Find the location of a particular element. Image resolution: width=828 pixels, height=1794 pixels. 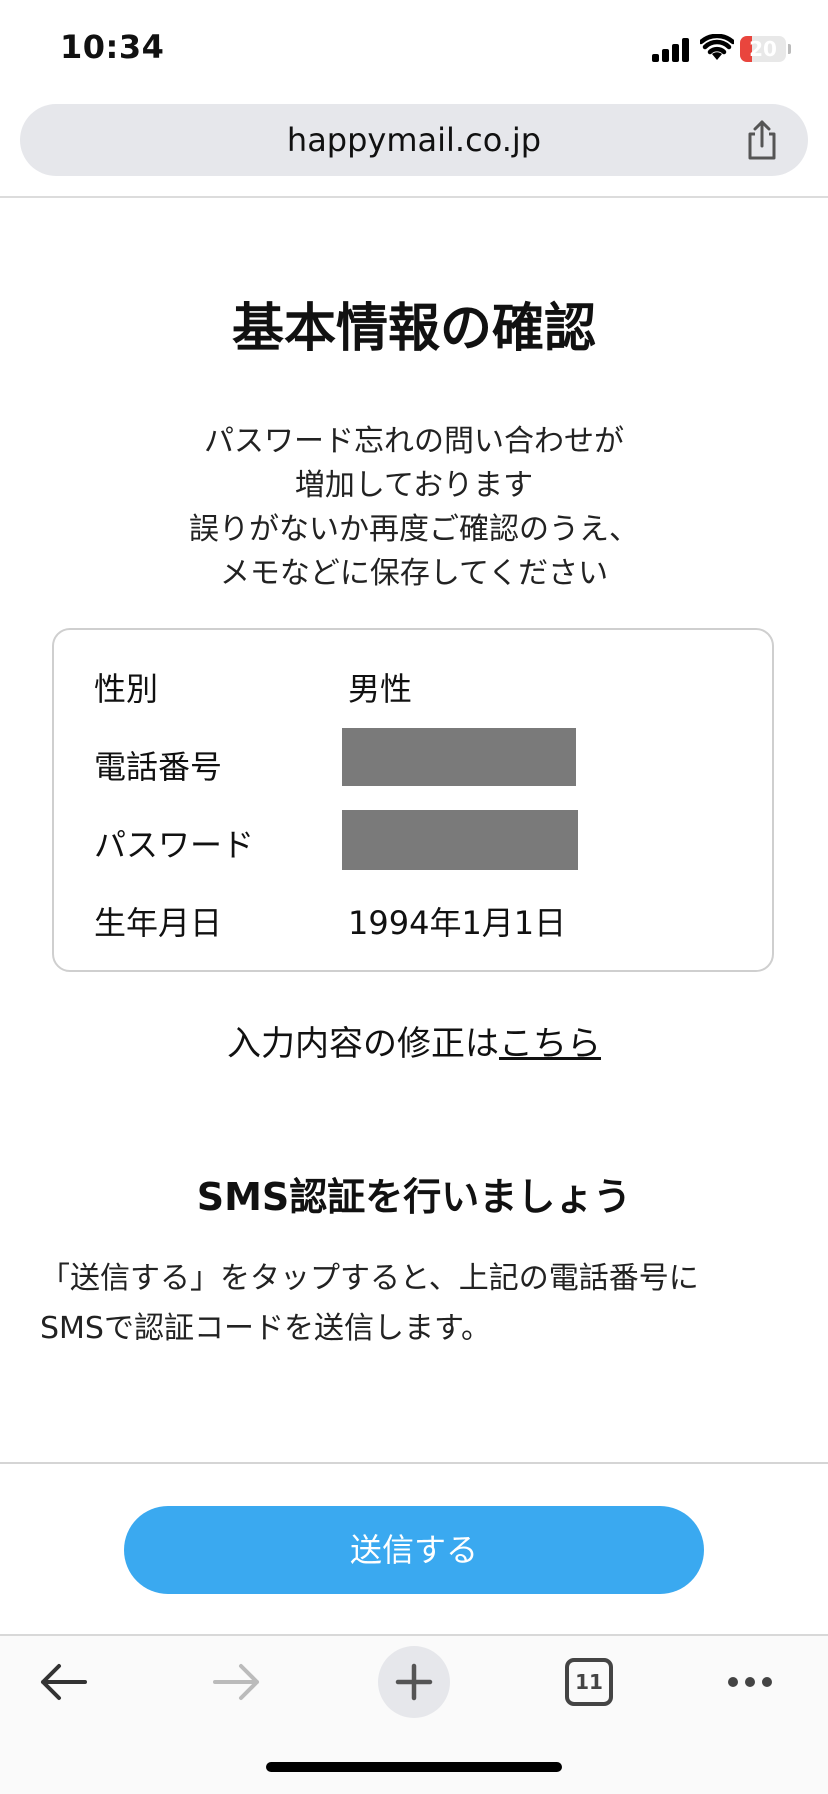

gender-value: 男性 is located at coordinates (380, 689).